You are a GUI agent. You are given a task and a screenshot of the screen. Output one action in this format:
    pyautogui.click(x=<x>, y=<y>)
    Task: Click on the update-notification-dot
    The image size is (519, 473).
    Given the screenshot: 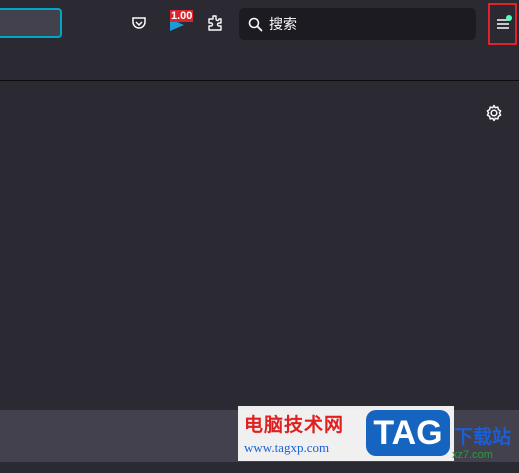 What is the action you would take?
    pyautogui.click(x=509, y=18)
    